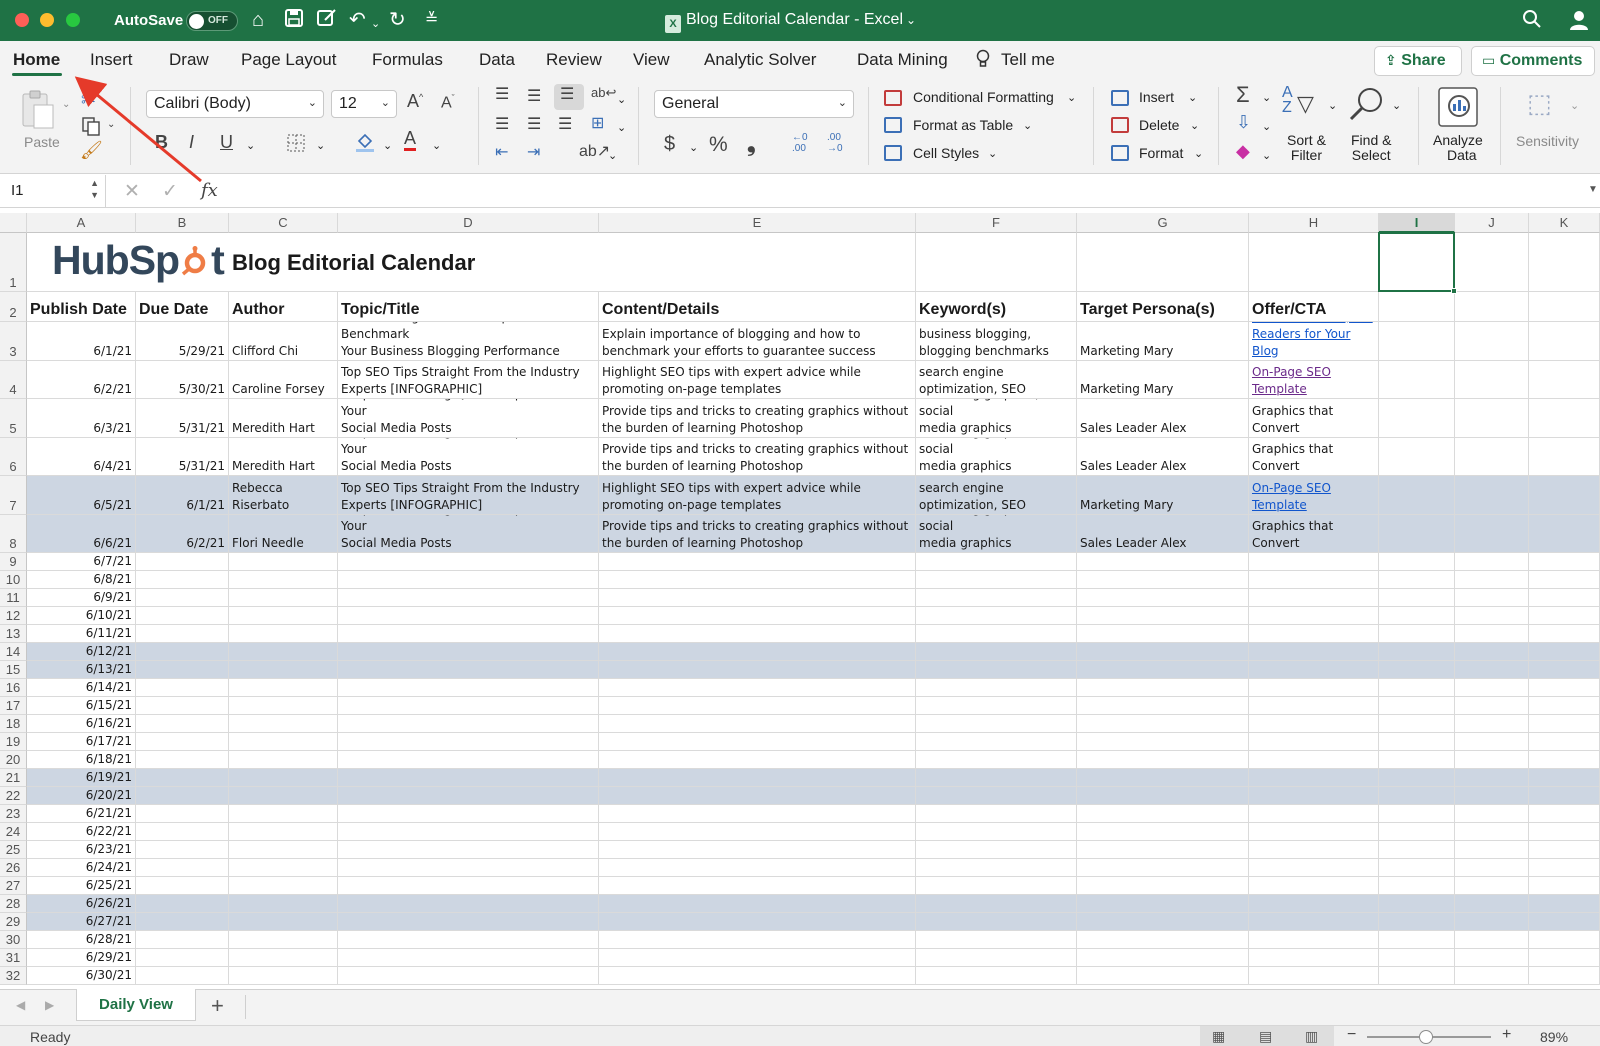  I want to click on page-layout-view-icon: ▤, so click(1265, 1036).